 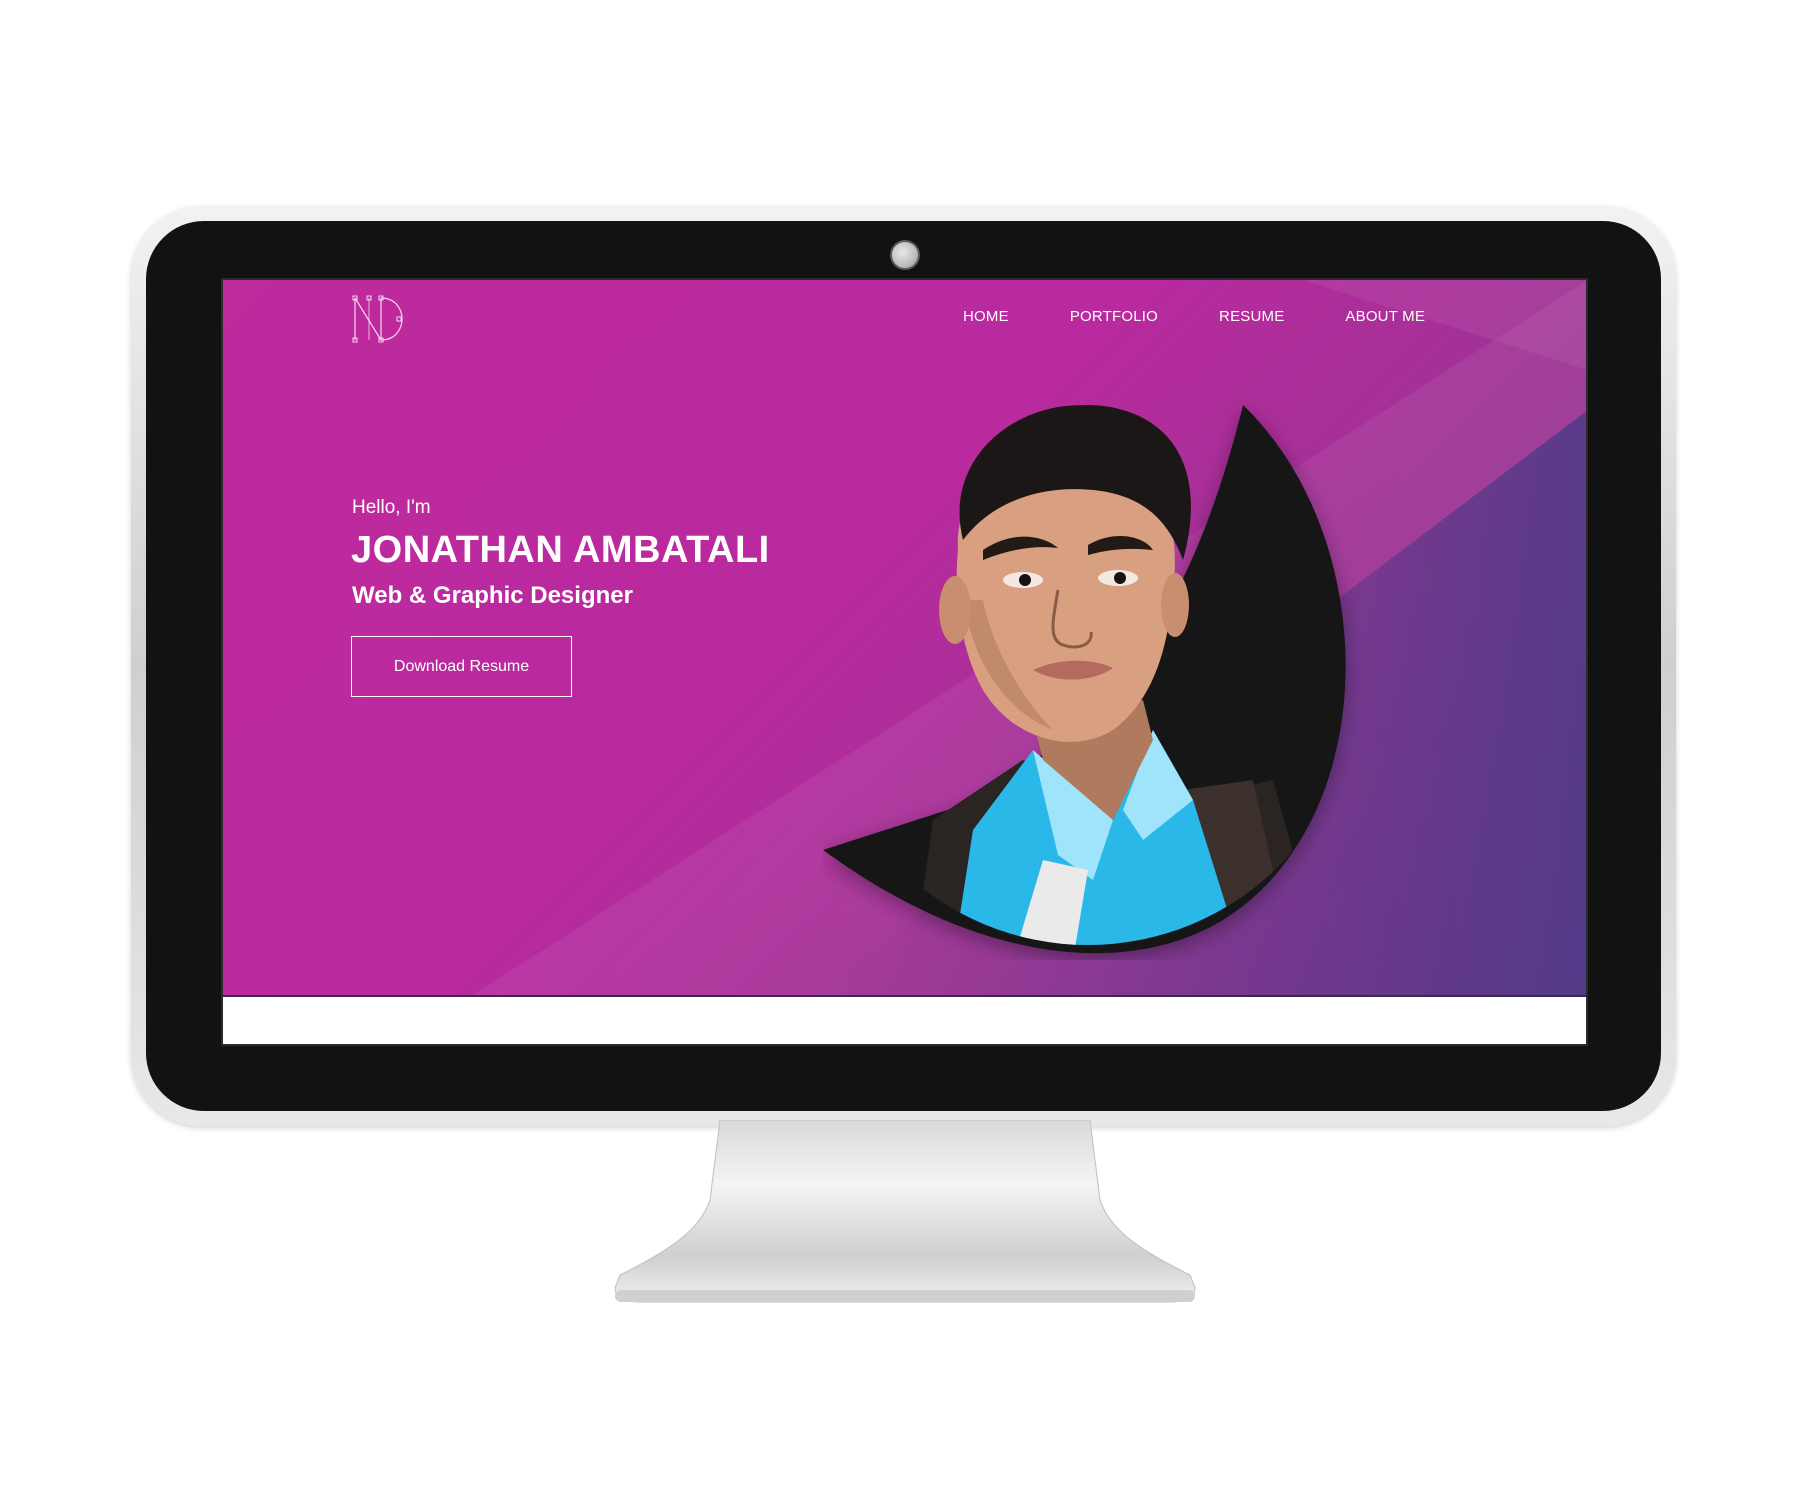 What do you see at coordinates (1385, 316) in the screenshot?
I see `nav-about-me: ABOUT ME` at bounding box center [1385, 316].